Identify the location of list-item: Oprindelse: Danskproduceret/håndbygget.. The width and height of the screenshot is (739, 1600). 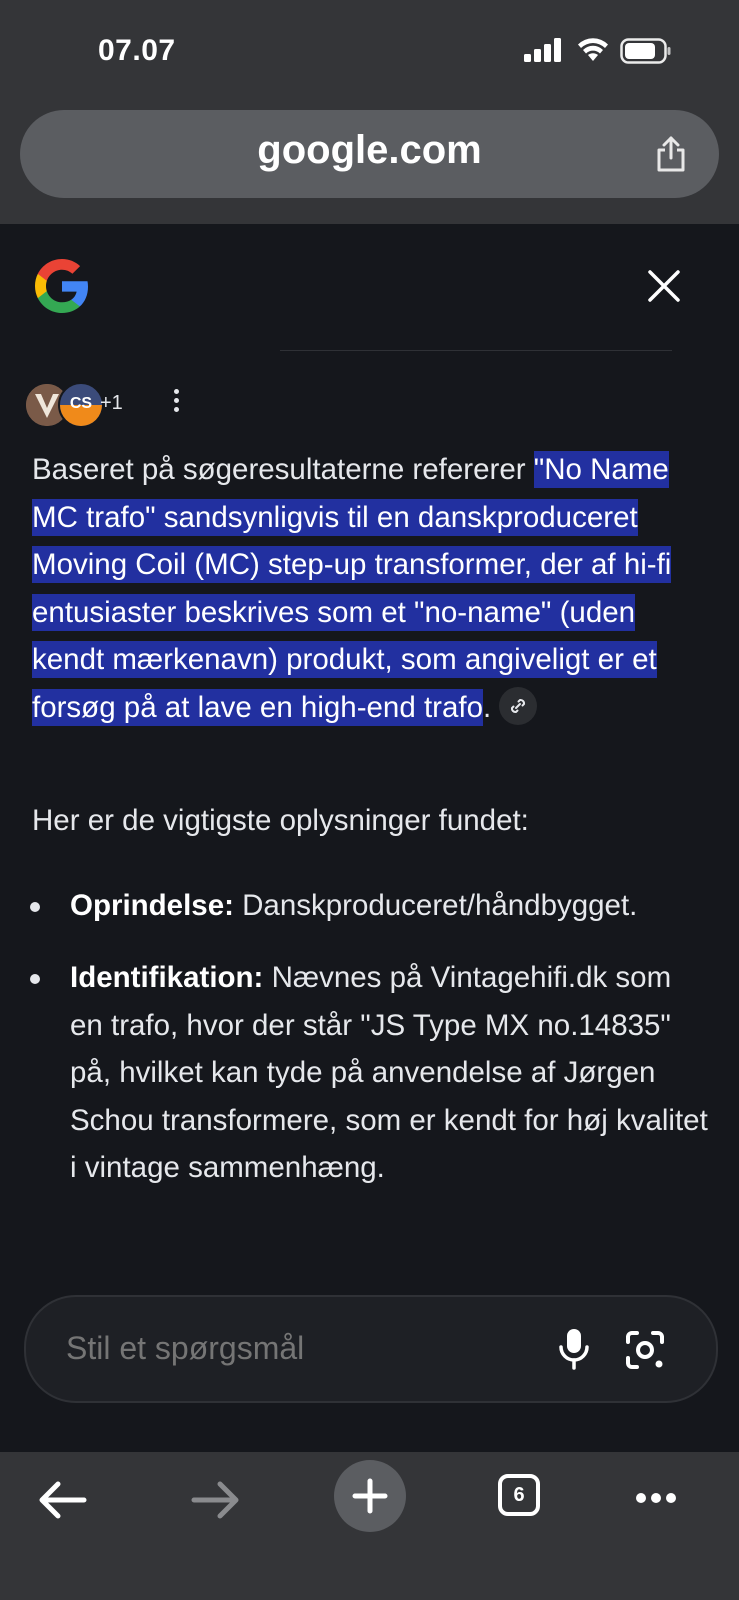
(370, 906).